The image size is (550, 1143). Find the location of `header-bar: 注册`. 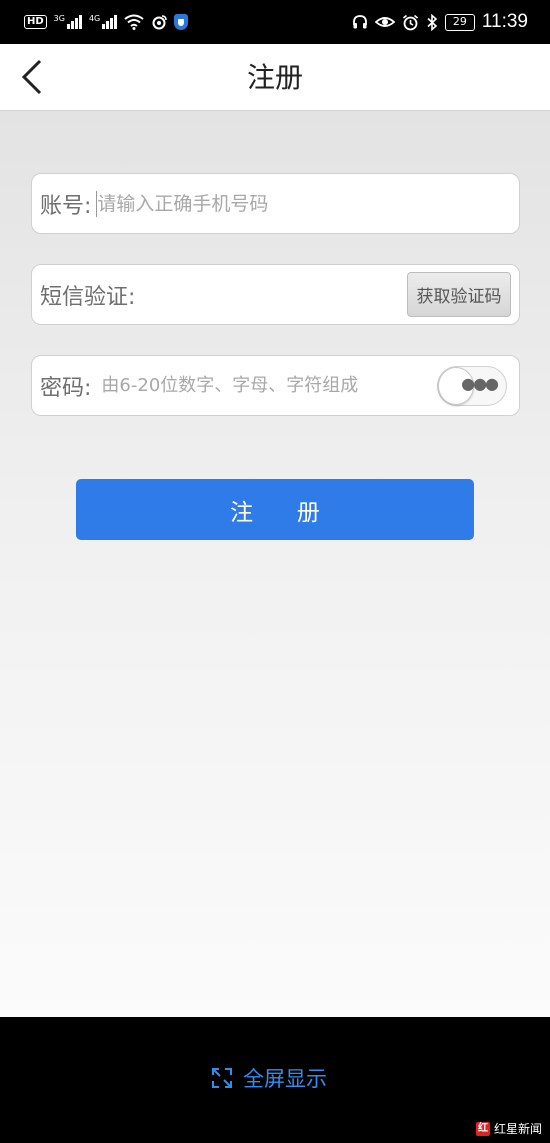

header-bar: 注册 is located at coordinates (275, 77).